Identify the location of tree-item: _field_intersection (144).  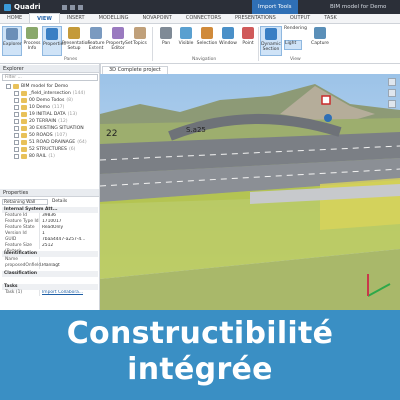
(49, 93).